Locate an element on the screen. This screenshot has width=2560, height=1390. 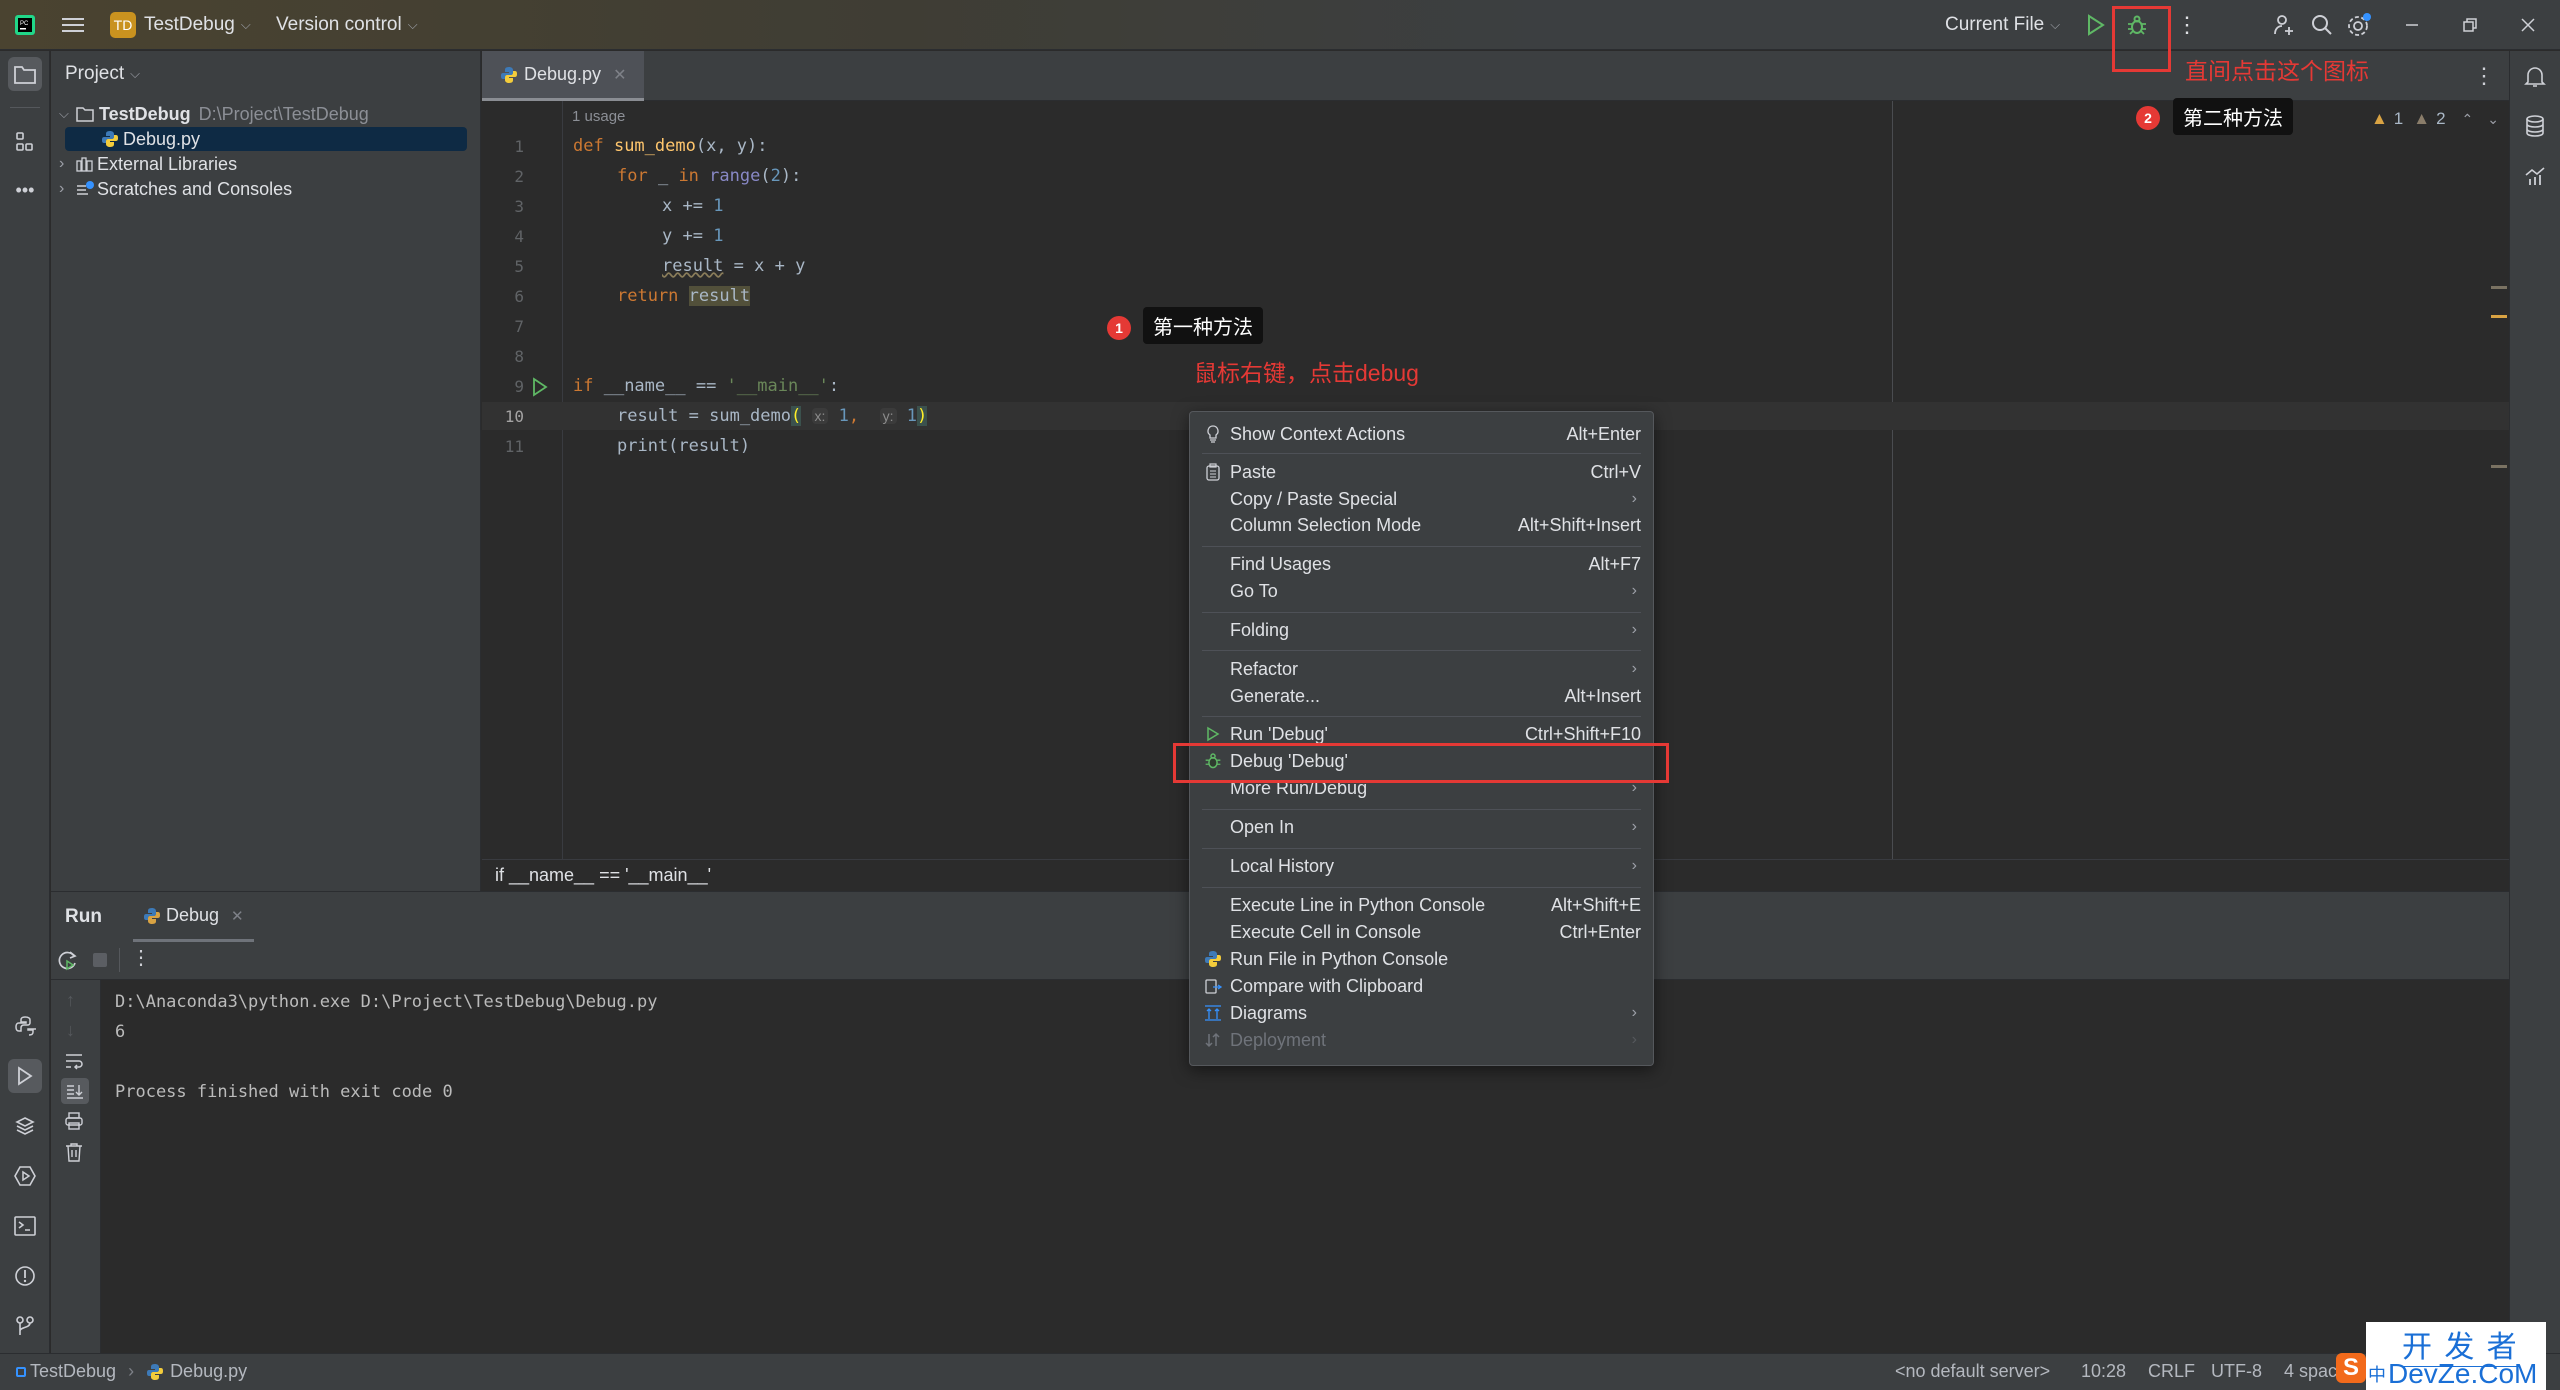
problems-icon is located at coordinates (25, 1276).